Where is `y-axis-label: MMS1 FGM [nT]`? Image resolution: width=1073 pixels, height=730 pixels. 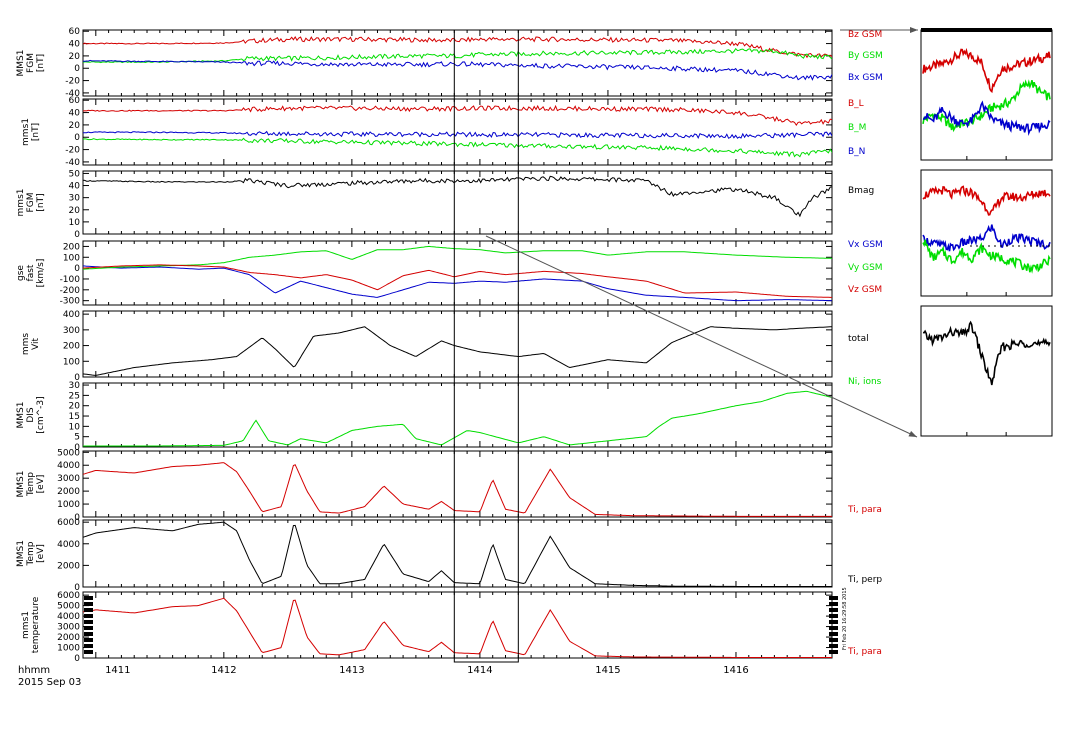 y-axis-label: MMS1 FGM [nT] is located at coordinates (31, 63).